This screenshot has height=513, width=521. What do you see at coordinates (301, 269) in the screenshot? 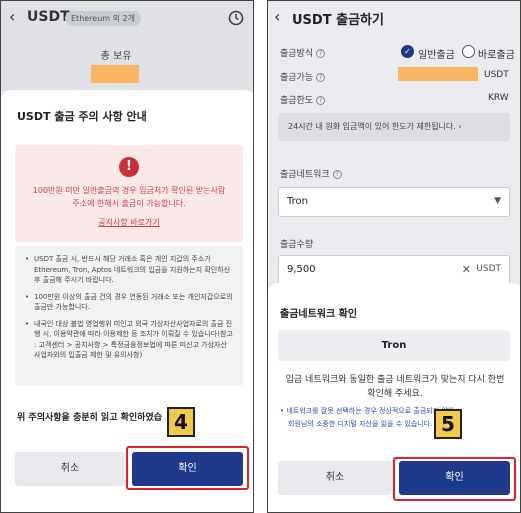
I see `amount-value: 9,500` at bounding box center [301, 269].